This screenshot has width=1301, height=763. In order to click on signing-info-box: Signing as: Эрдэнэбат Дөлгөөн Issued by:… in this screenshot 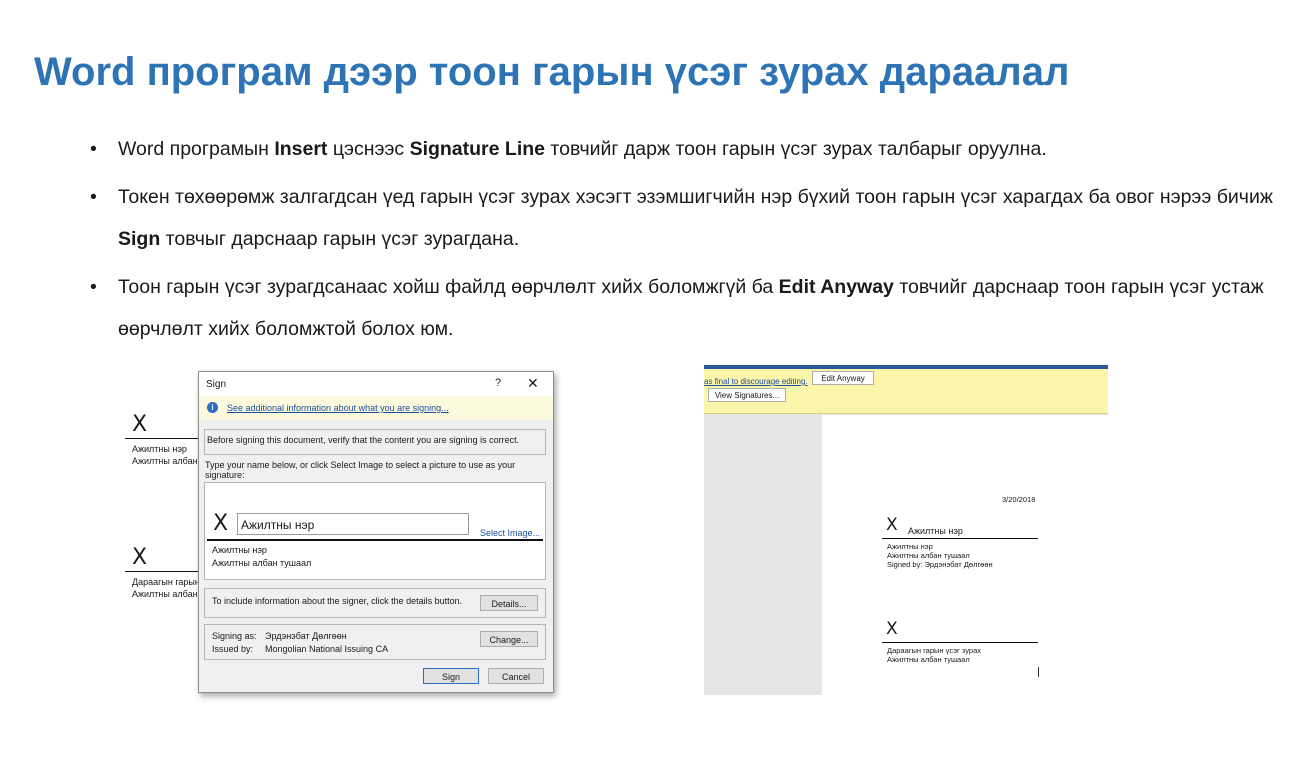, I will do `click(375, 642)`.